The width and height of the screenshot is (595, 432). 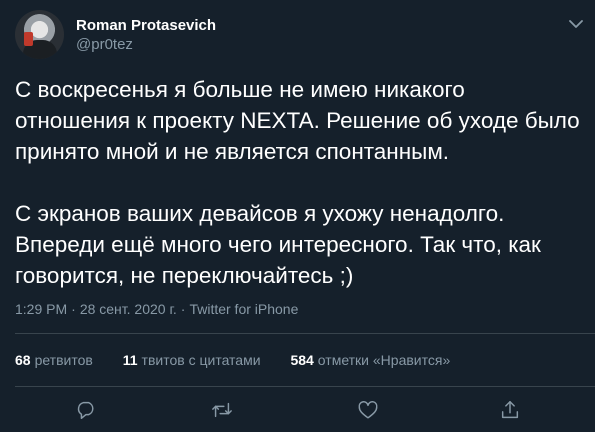 I want to click on tweet-text-line: говорится, не переключайтесь ;), so click(x=184, y=275).